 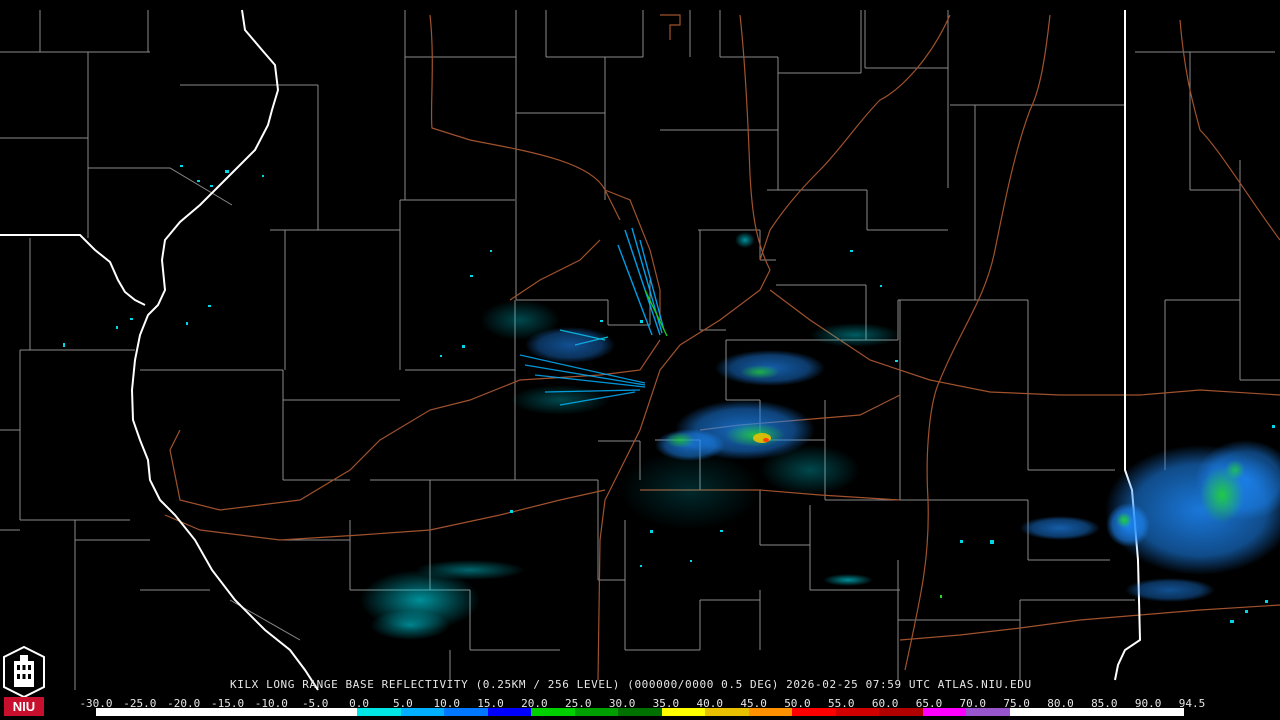 I want to click on reflectivity-colorbar, so click(x=640, y=712).